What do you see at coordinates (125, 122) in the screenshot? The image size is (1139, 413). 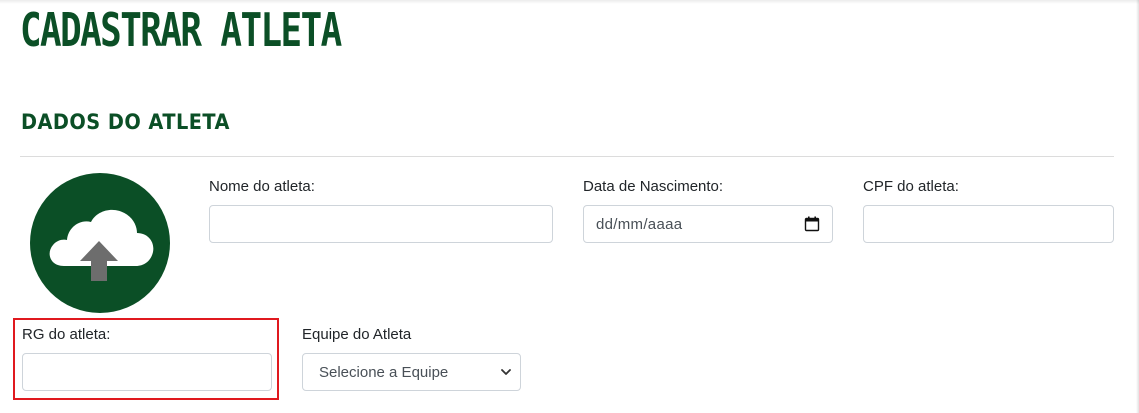 I see `section-title: DADOS DO ATLETA` at bounding box center [125, 122].